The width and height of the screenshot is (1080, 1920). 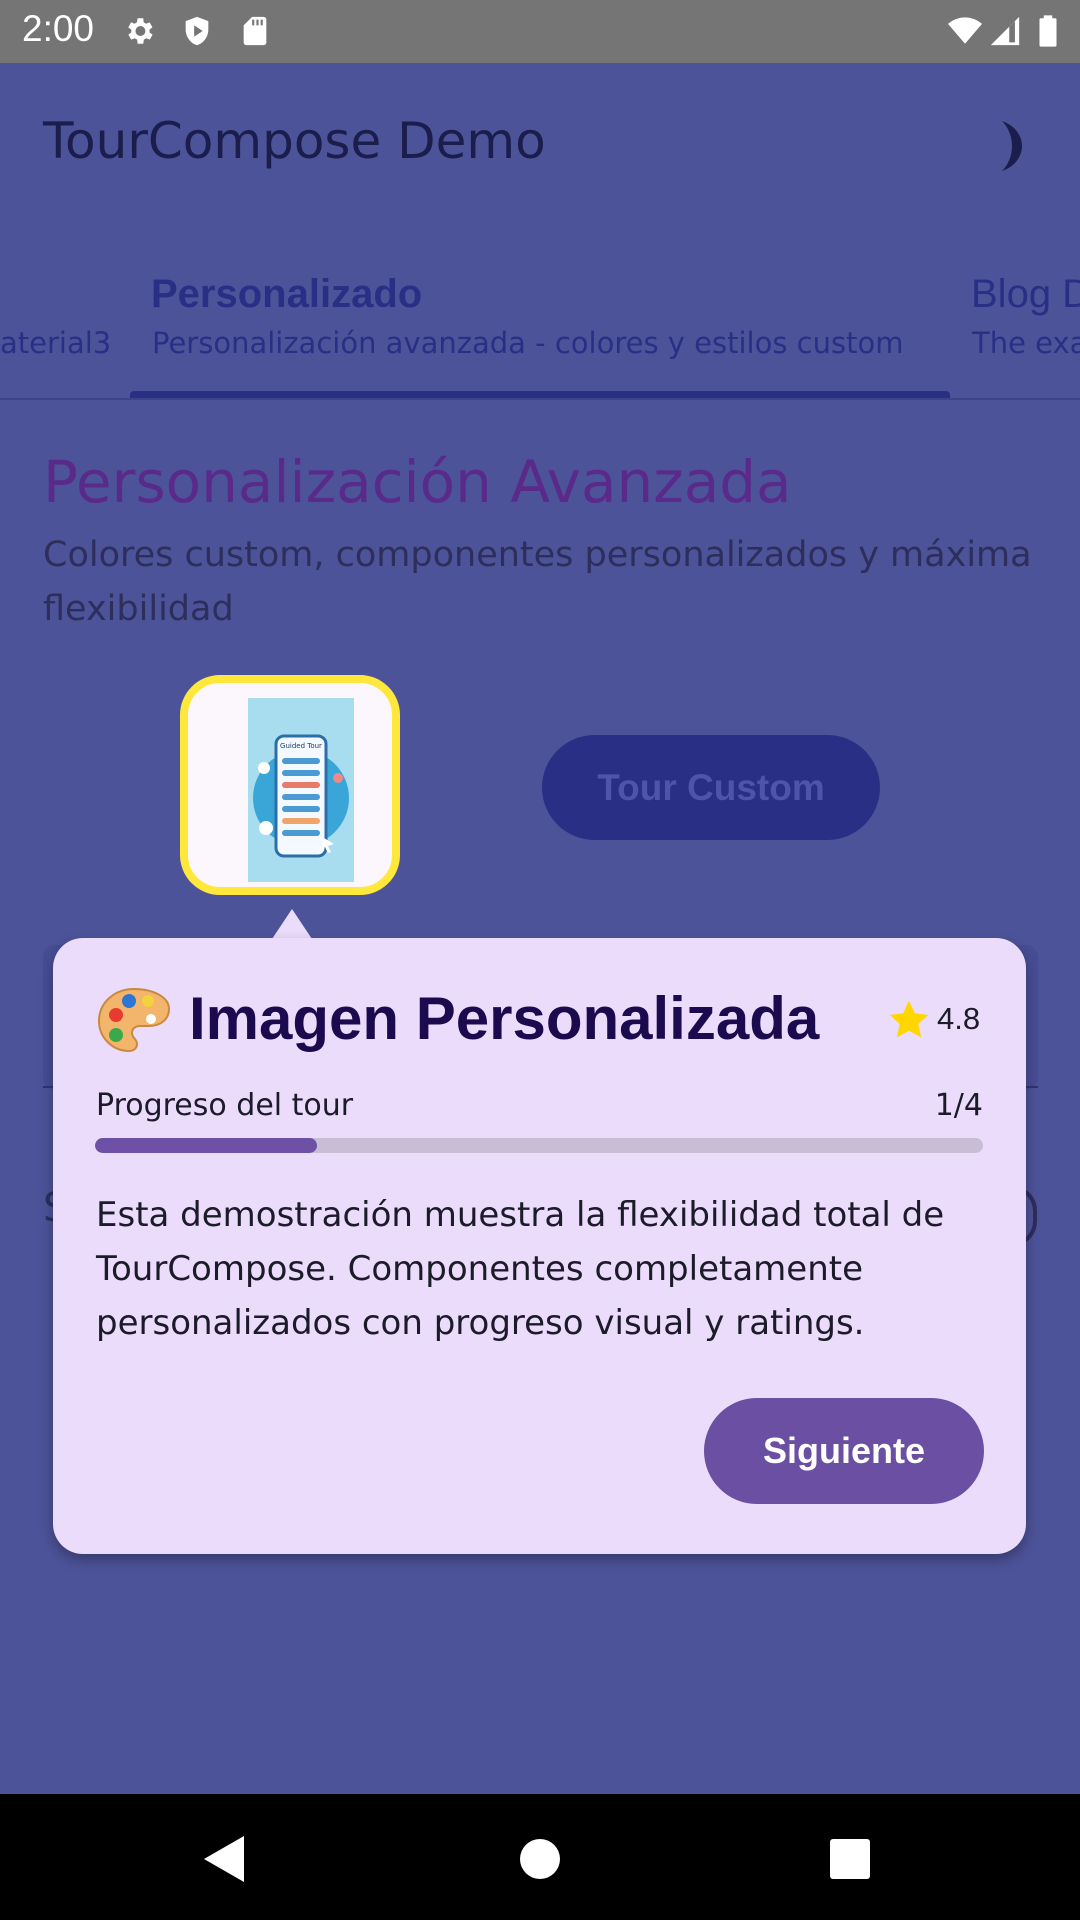 I want to click on back-icon, so click(x=225, y=1859).